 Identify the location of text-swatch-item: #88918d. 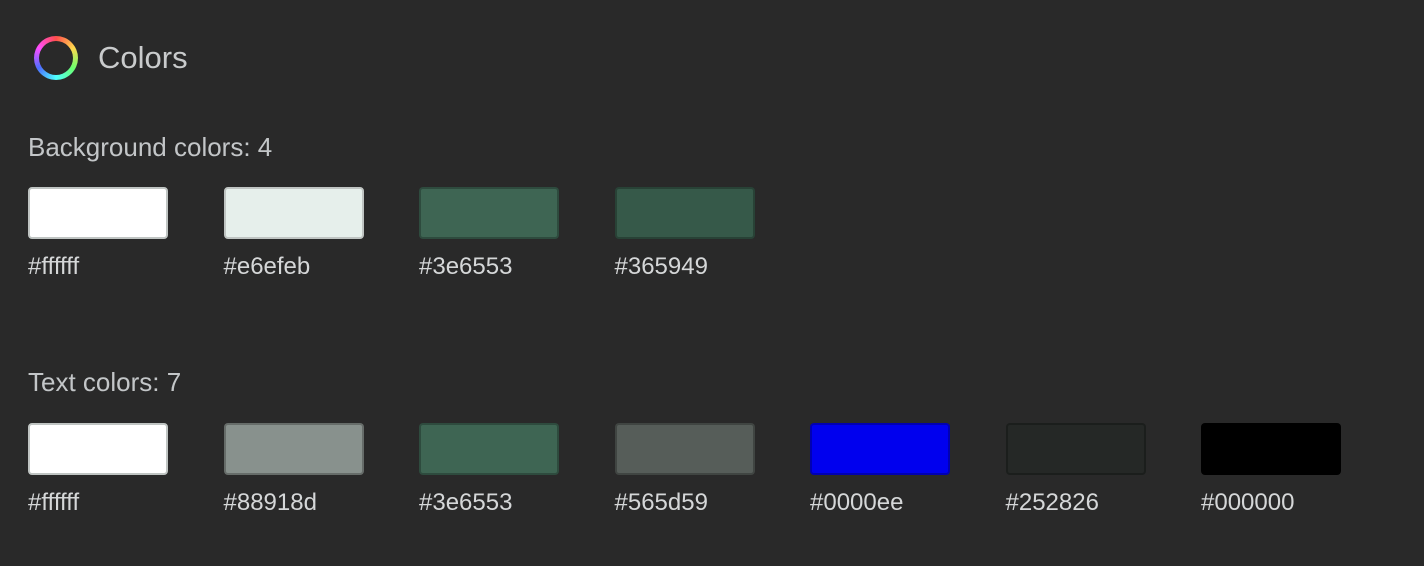
(298, 470).